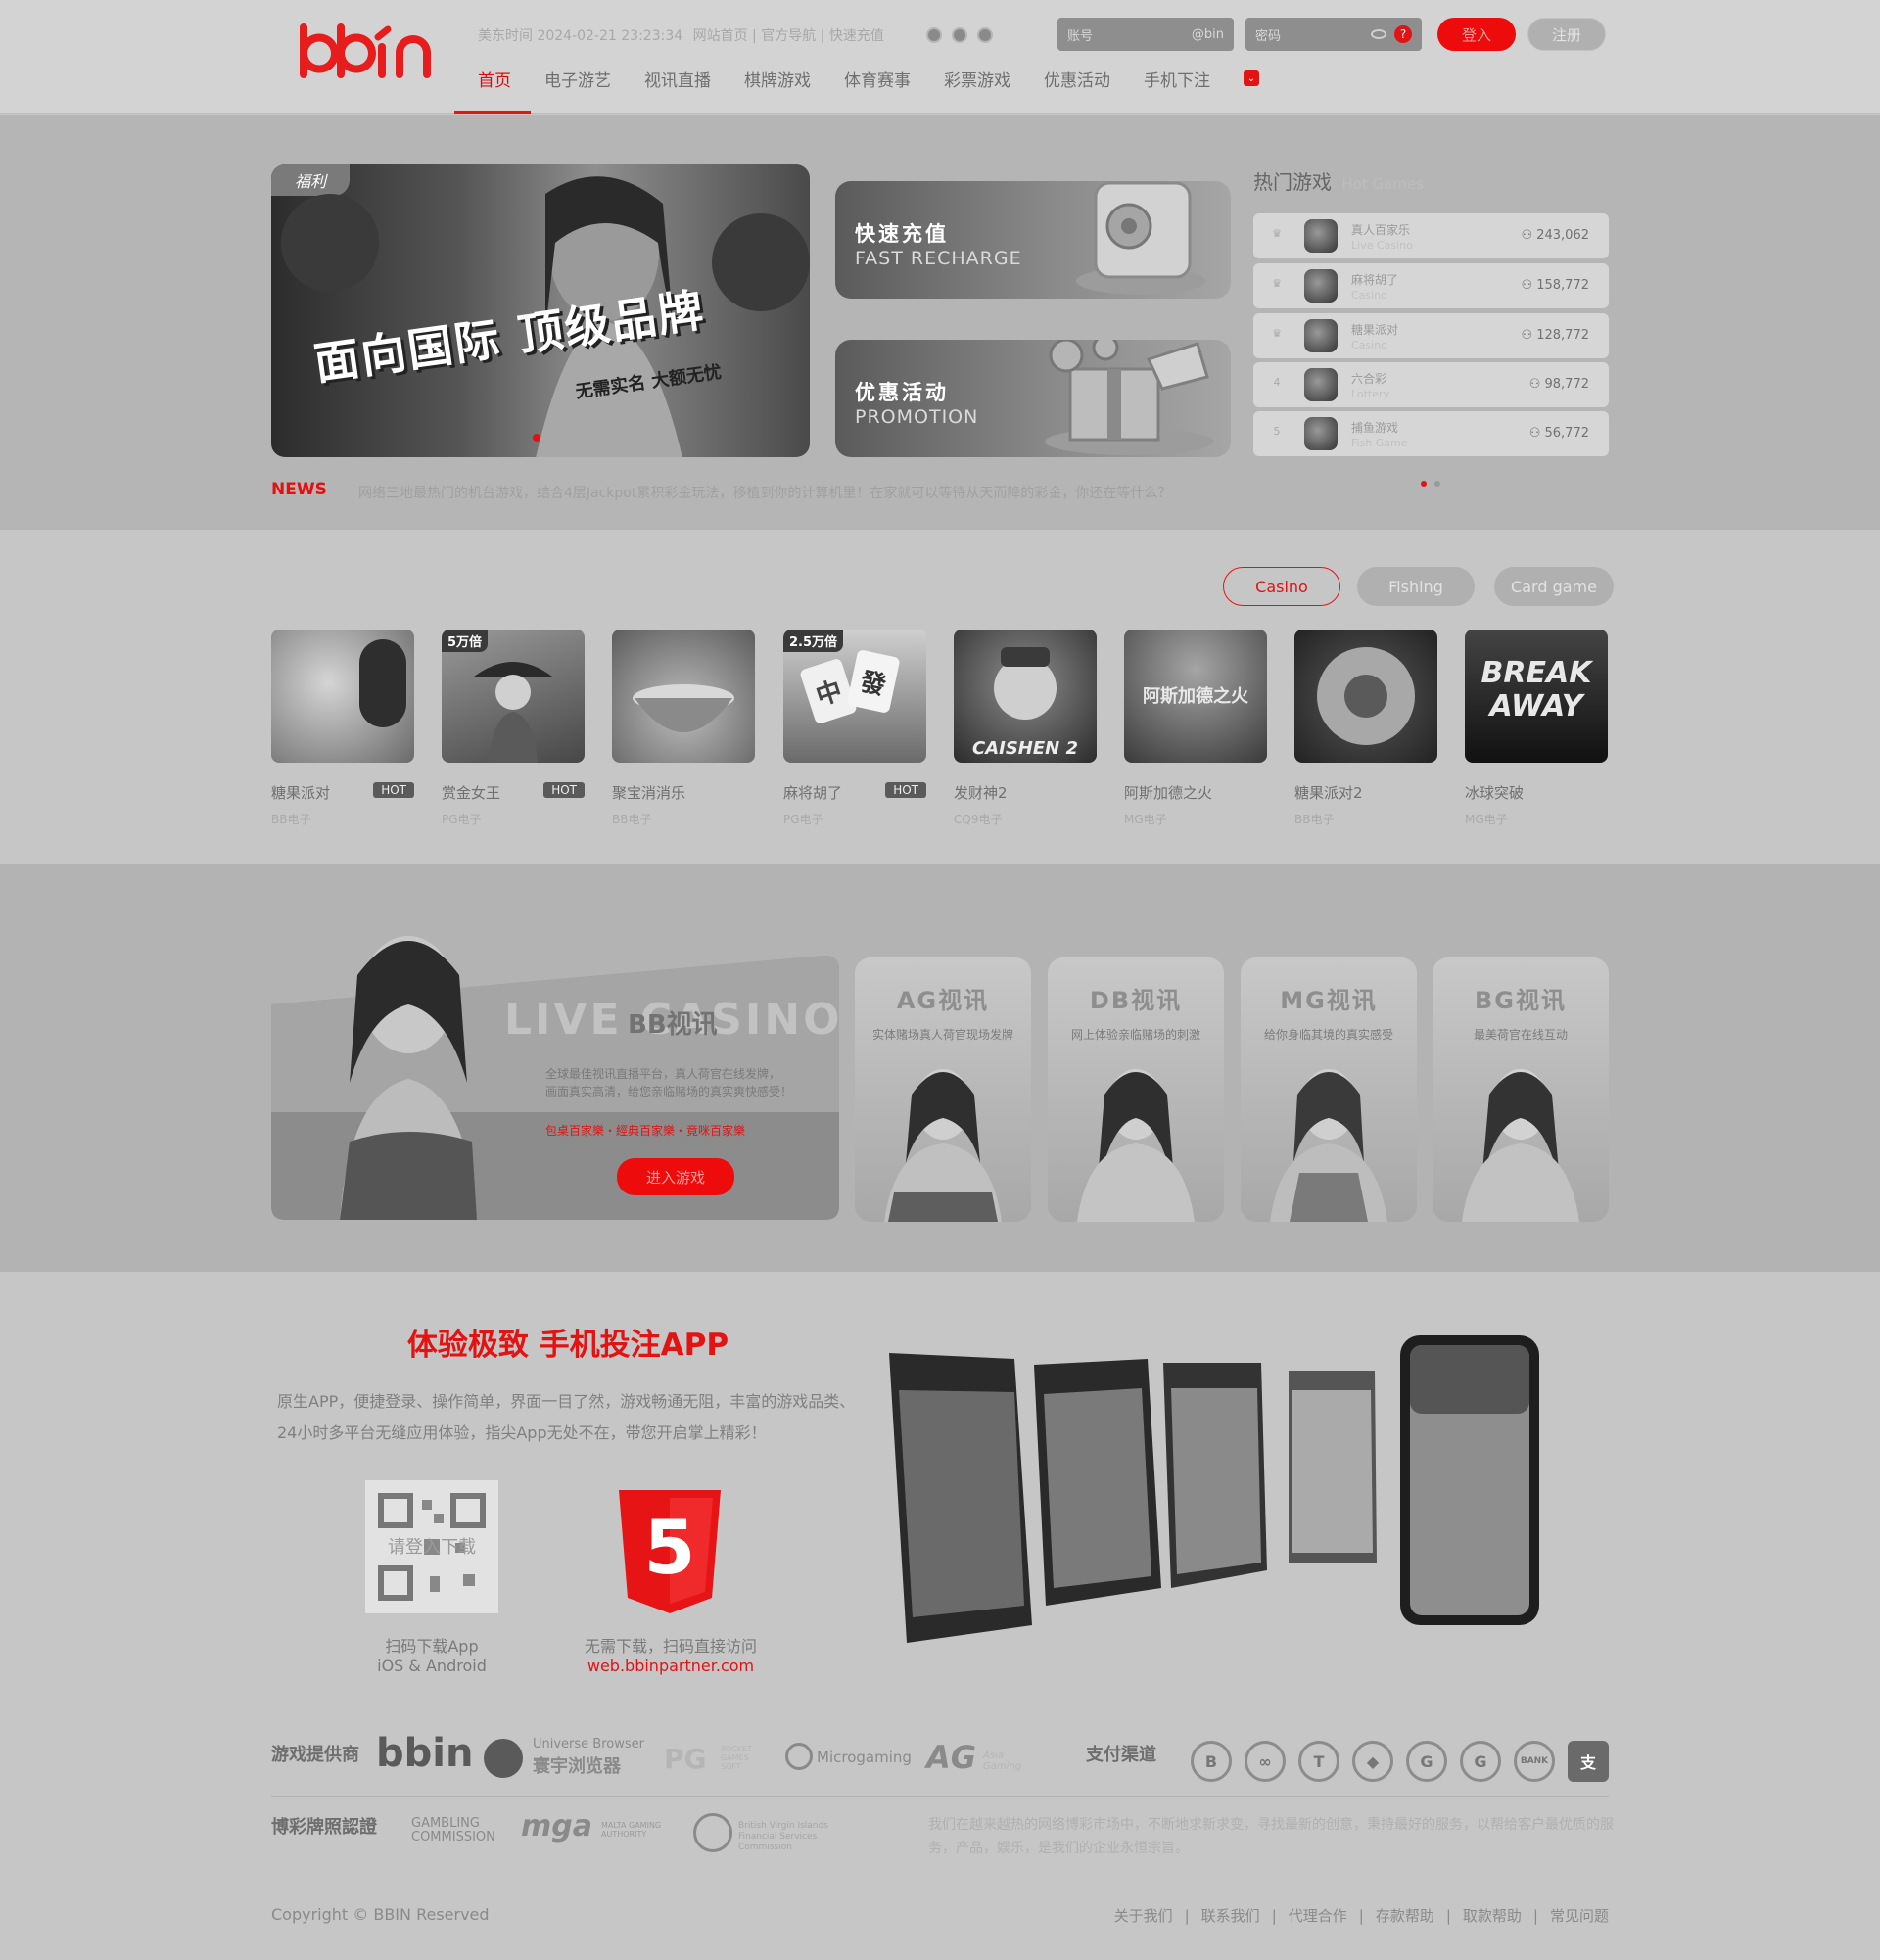 The height and width of the screenshot is (1960, 1880). I want to click on tab-fishing: Fishing, so click(1416, 586).